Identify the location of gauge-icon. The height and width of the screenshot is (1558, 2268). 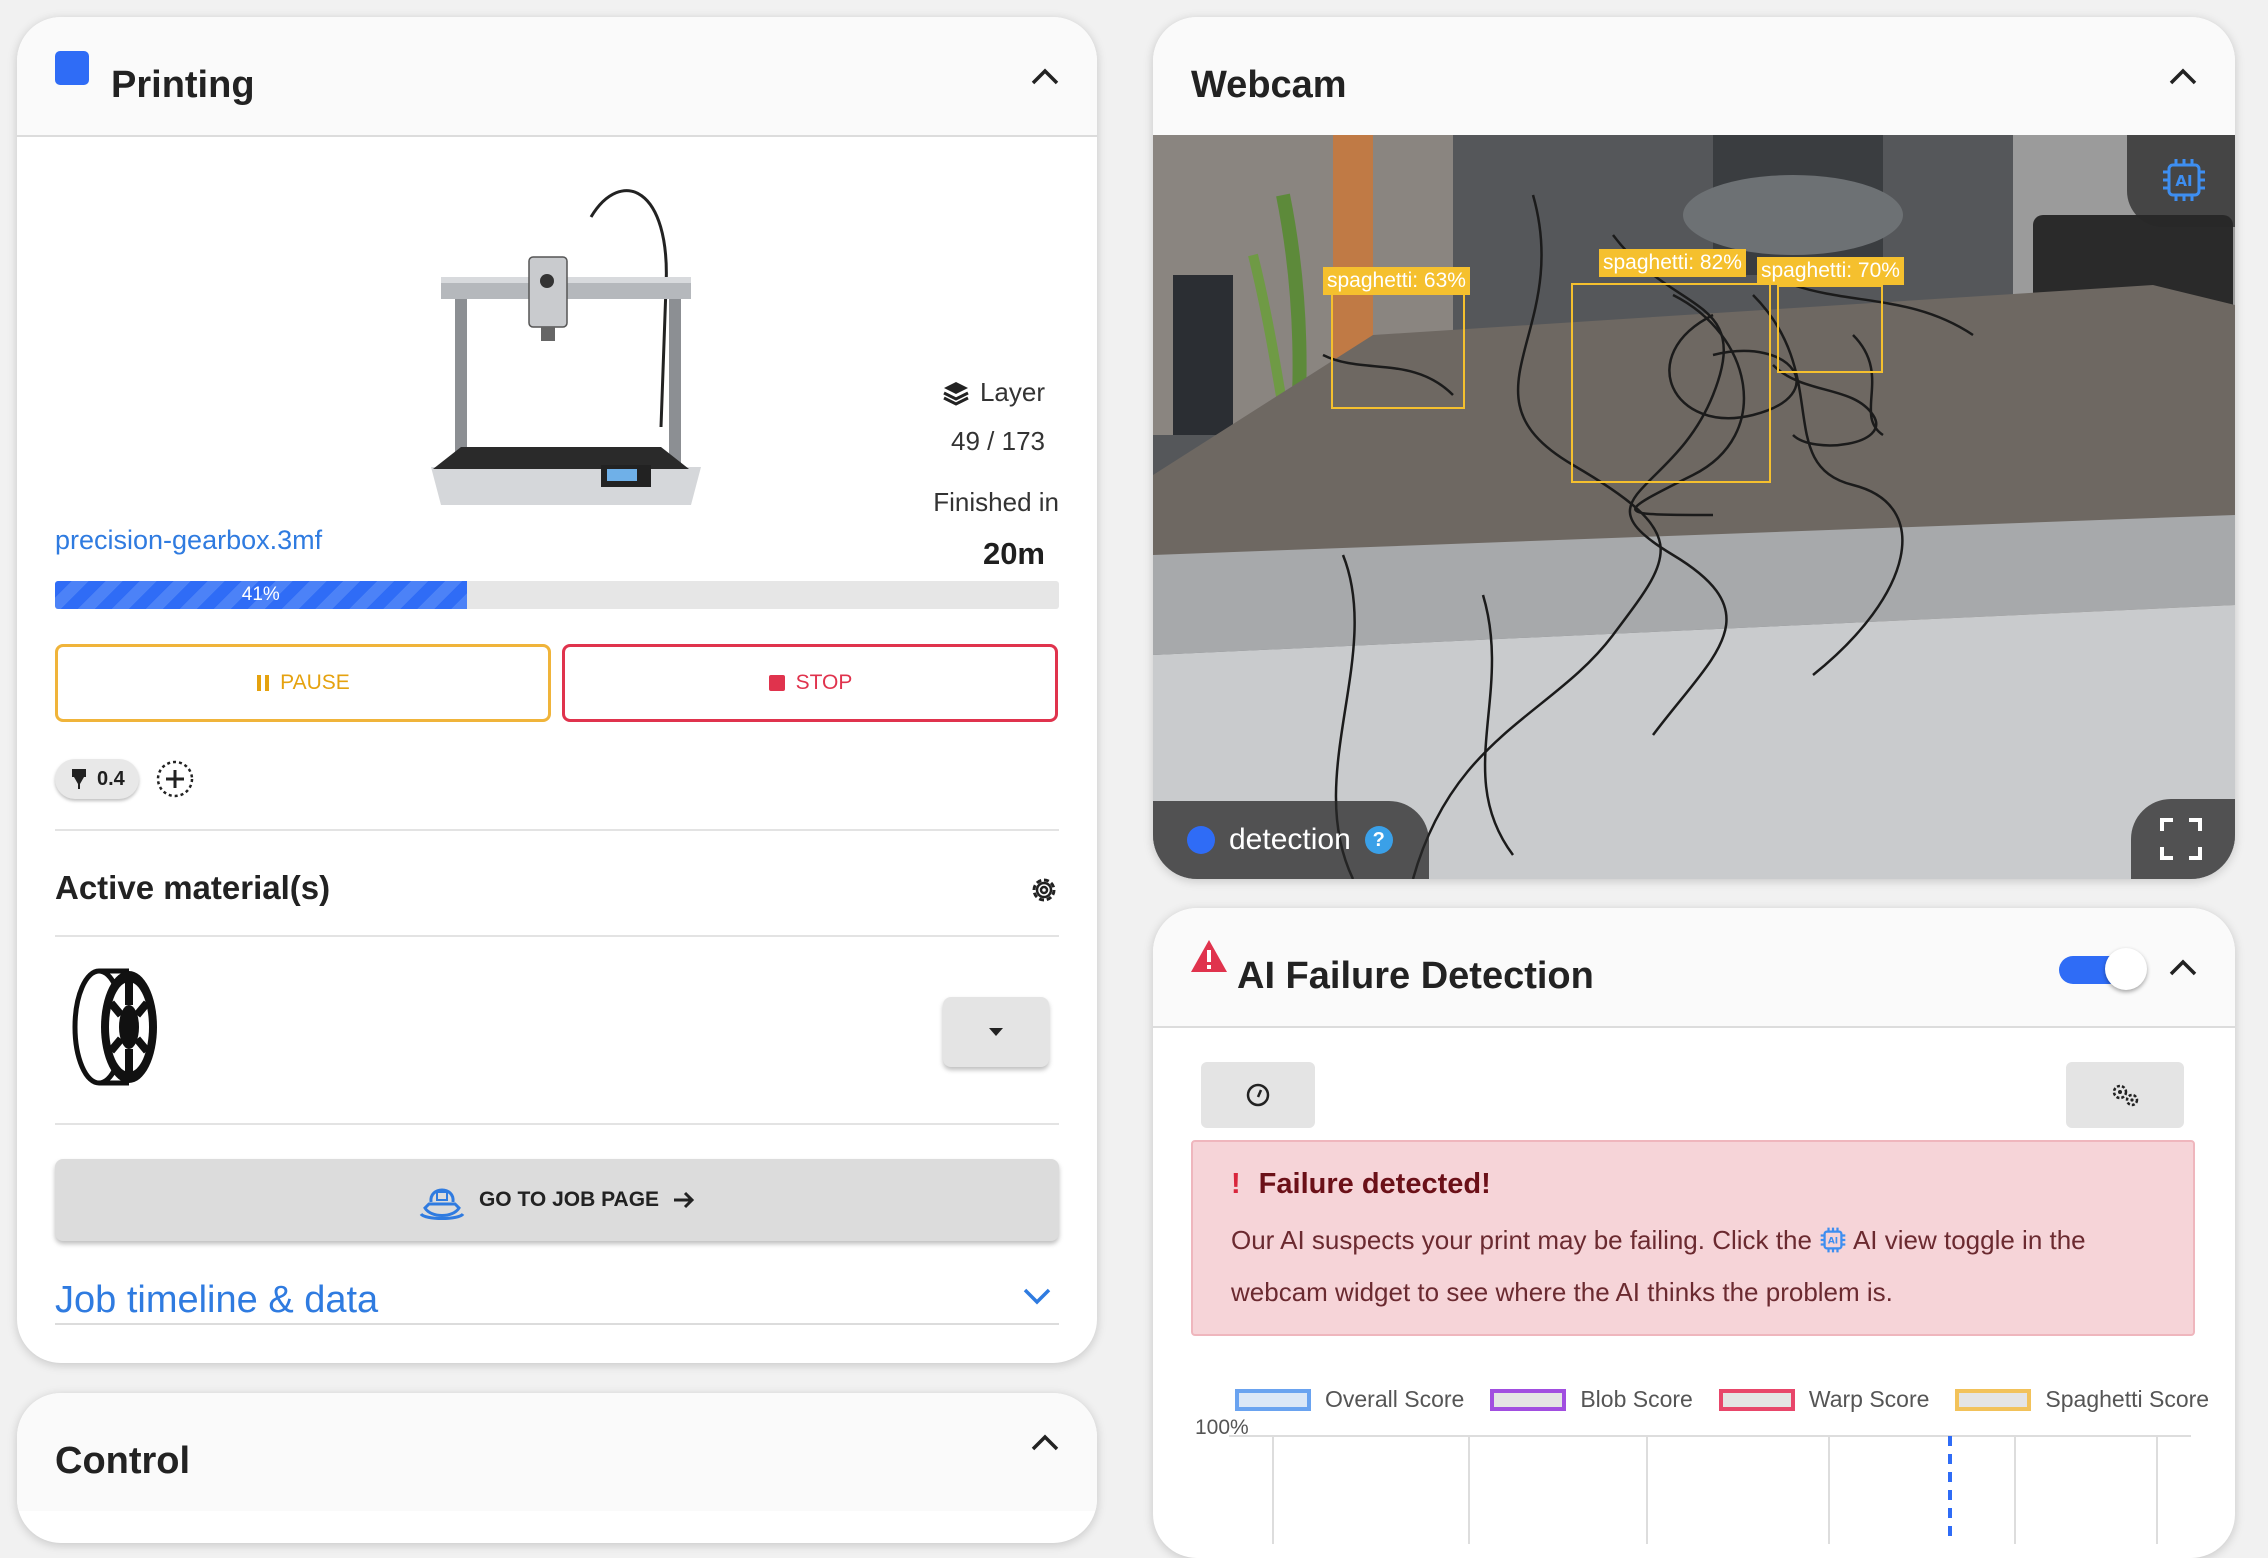
(1258, 1095).